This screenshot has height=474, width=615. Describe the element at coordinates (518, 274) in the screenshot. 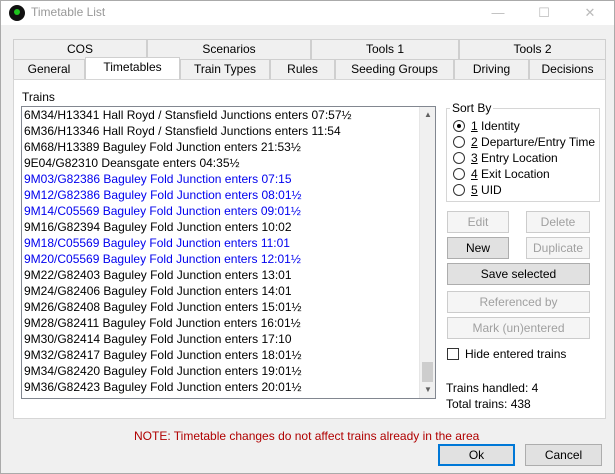

I see `save-selected-button: Save selected` at that location.